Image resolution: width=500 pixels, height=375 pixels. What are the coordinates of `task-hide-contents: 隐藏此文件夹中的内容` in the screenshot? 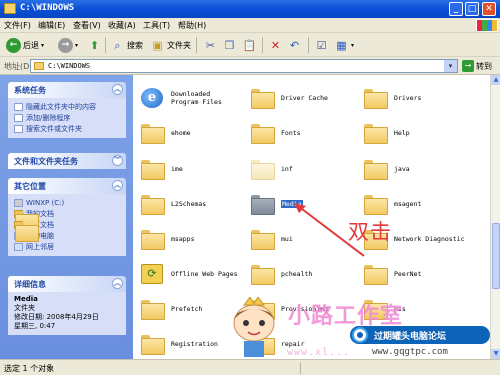 It's located at (68, 106).